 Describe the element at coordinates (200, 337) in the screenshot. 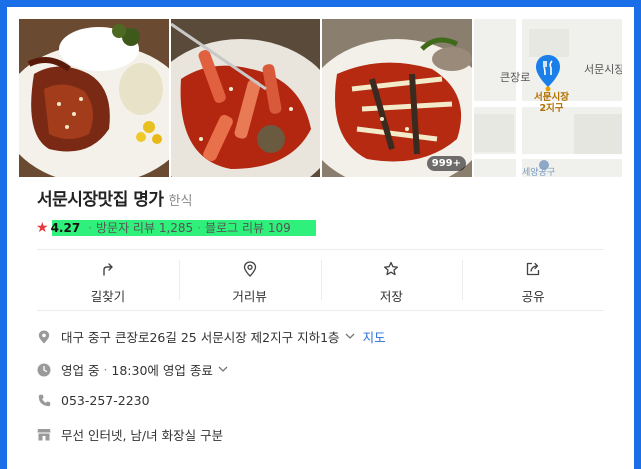

I see `address-text: 대구 중구 큰장로26길 25 서문시장 제2지구 지하1층` at that location.